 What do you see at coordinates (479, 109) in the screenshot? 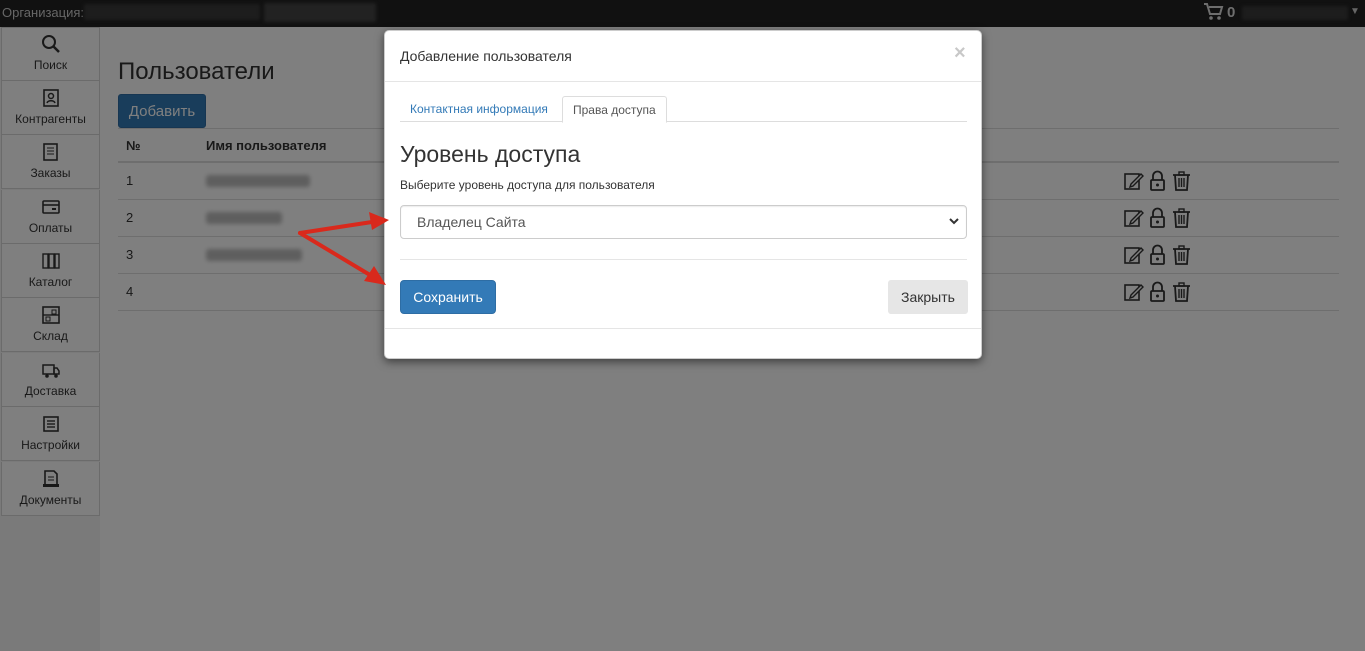
I see `tab-contact-info: Контактная информация` at bounding box center [479, 109].